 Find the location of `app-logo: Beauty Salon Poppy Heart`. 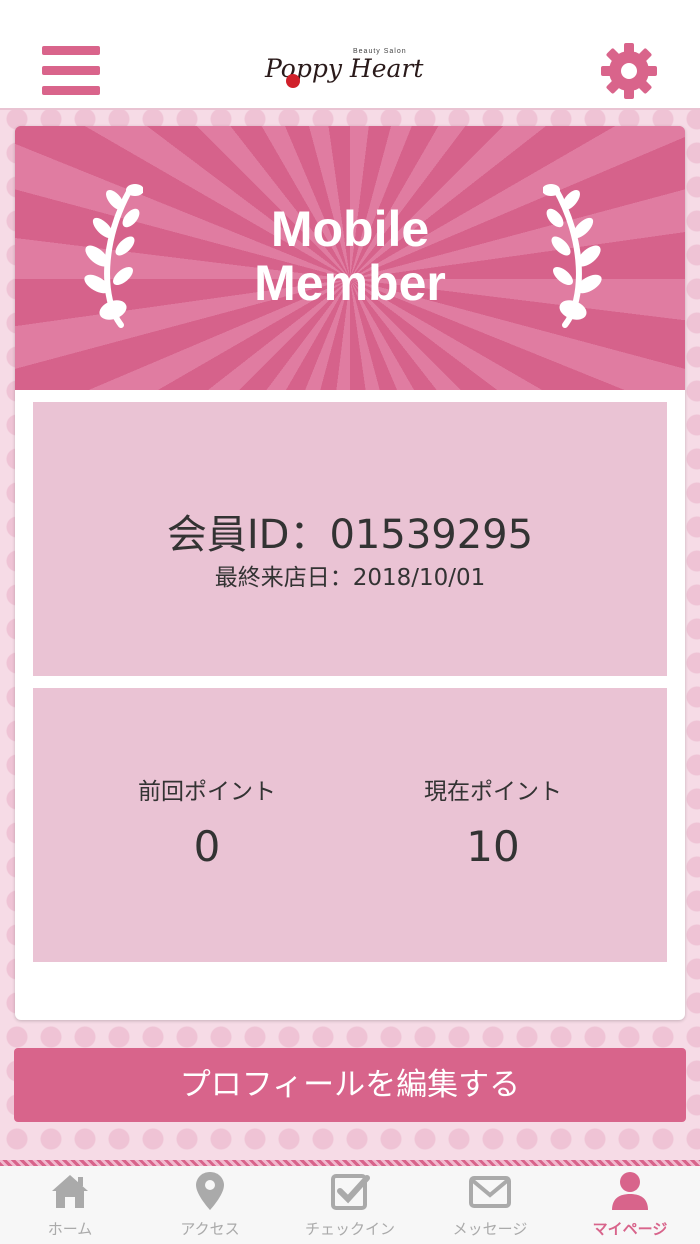

app-logo: Beauty Salon Poppy Heart is located at coordinates (351, 72).